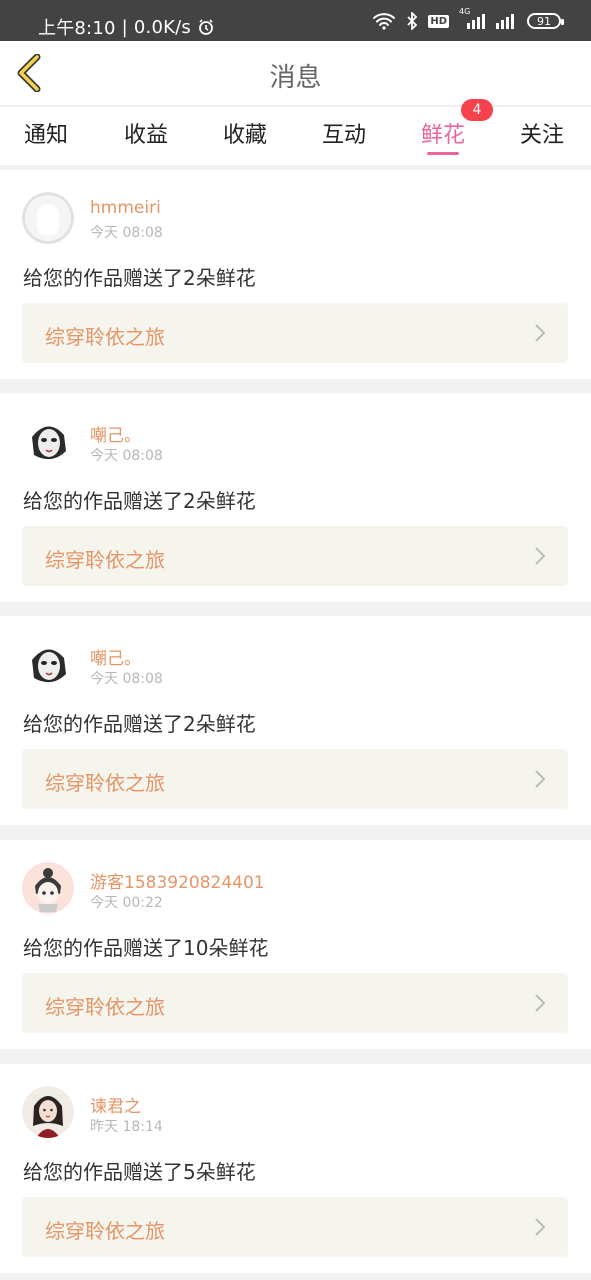  Describe the element at coordinates (545, 21) in the screenshot. I see `battery-icon: 91` at that location.